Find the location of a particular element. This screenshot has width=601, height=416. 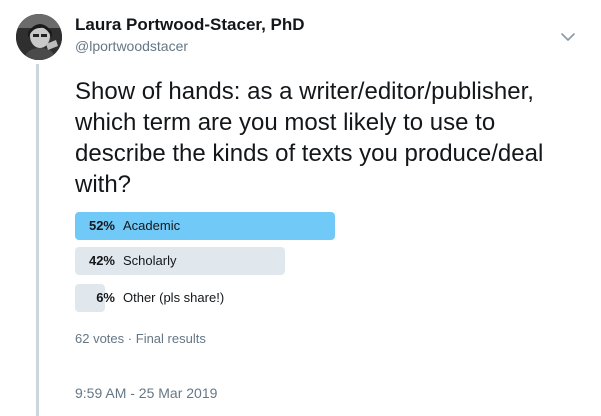

poll-votes: 62 votes is located at coordinates (100, 338).